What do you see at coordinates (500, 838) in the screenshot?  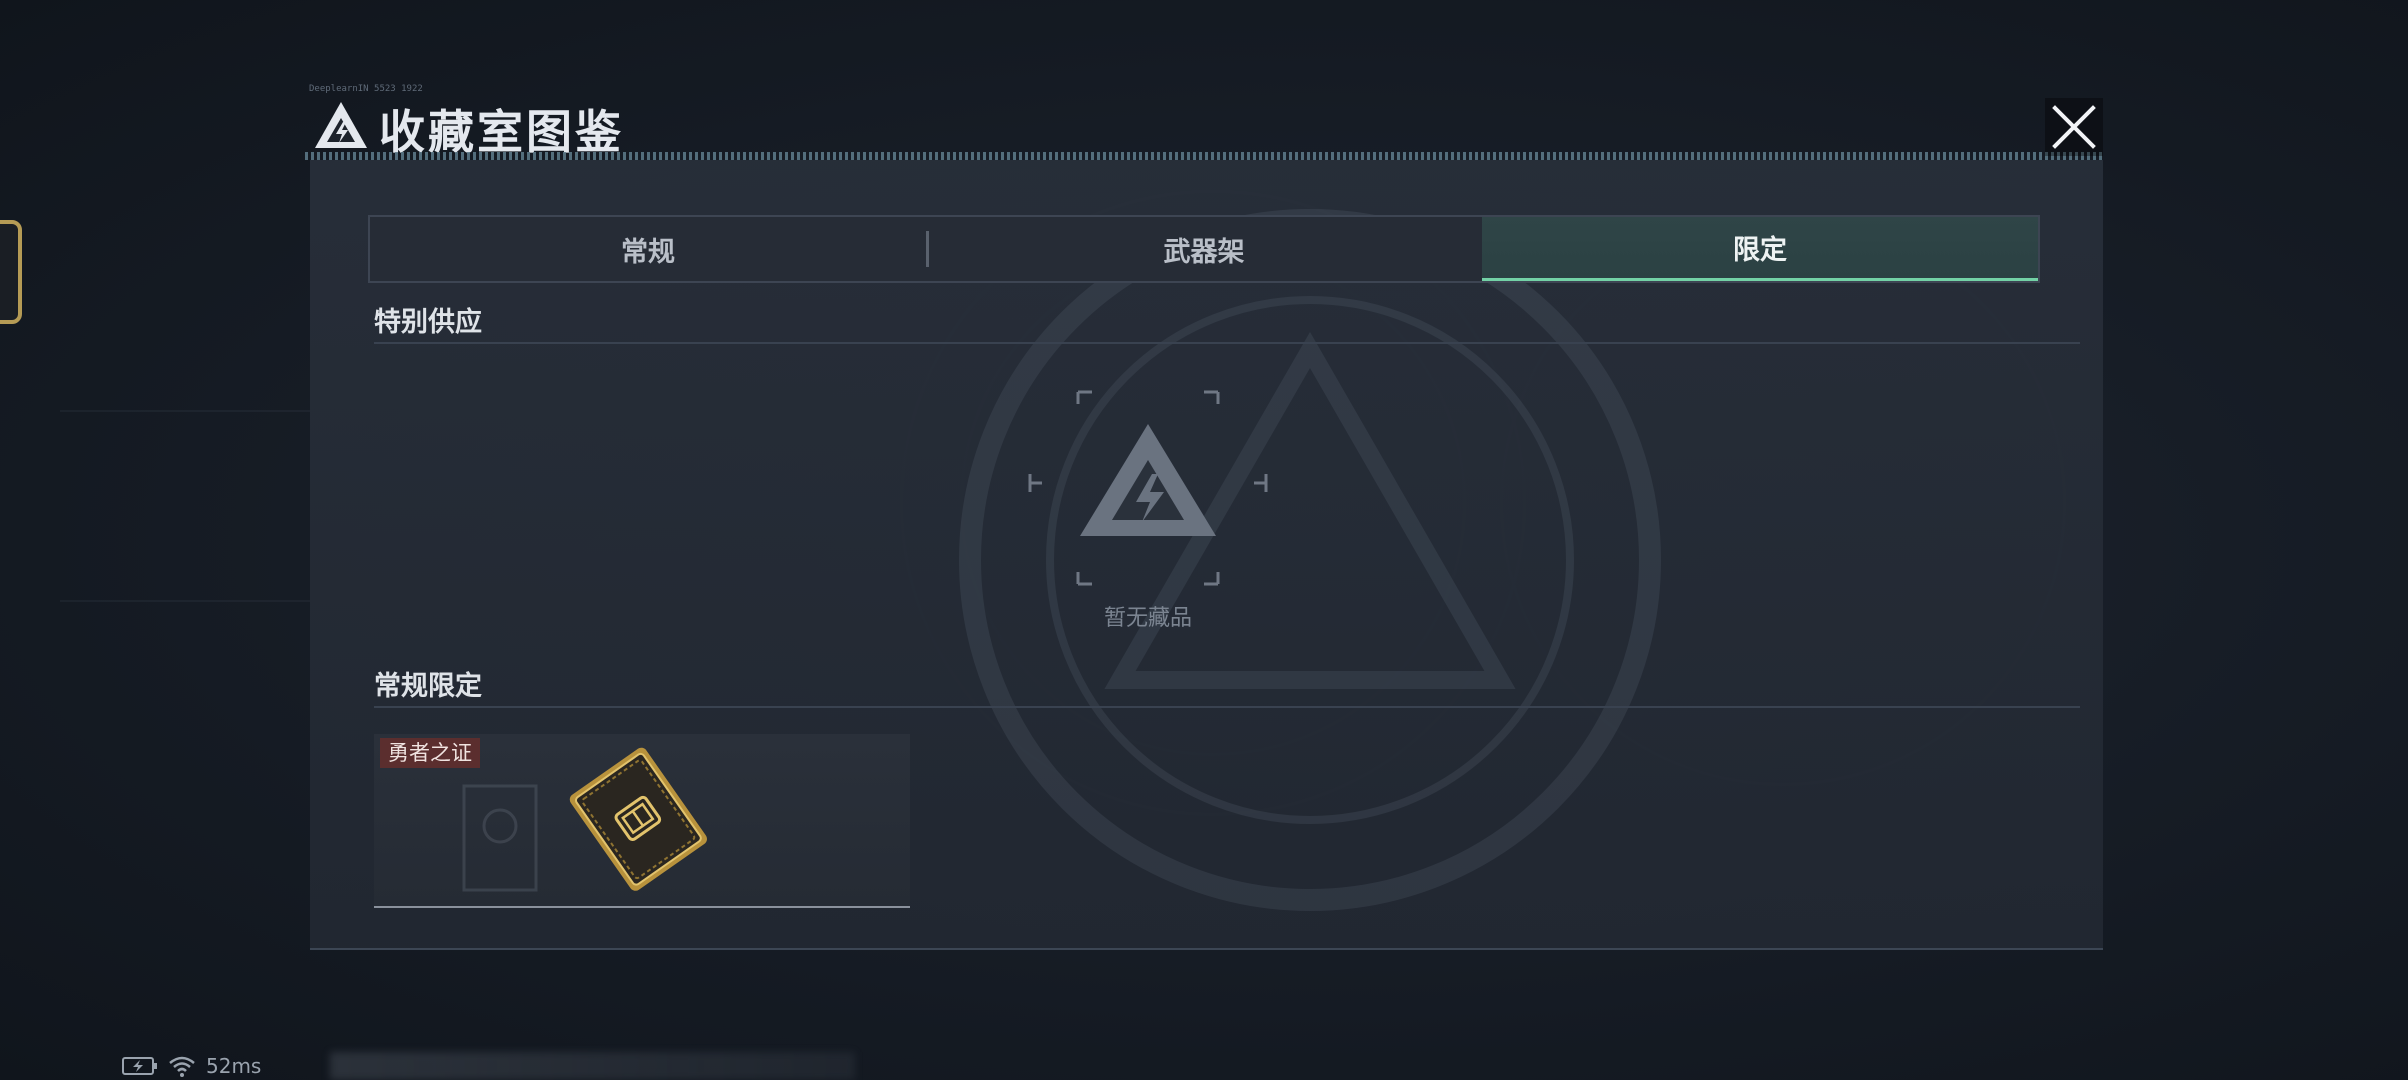 I see `silhouette-icon` at bounding box center [500, 838].